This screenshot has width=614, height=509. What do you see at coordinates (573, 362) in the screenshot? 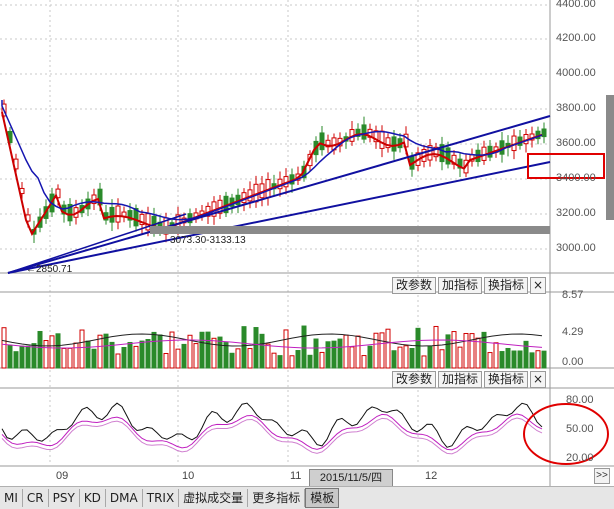
I see `volume-tick: 0.00` at bounding box center [573, 362].